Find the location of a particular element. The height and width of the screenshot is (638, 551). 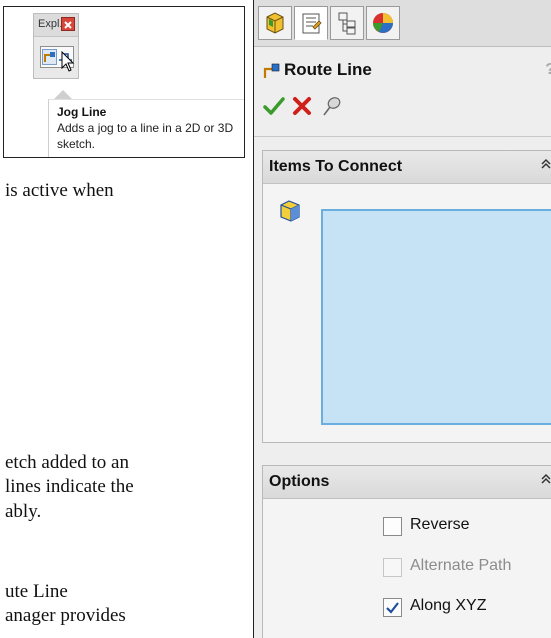

displaymanager-icon is located at coordinates (383, 23).